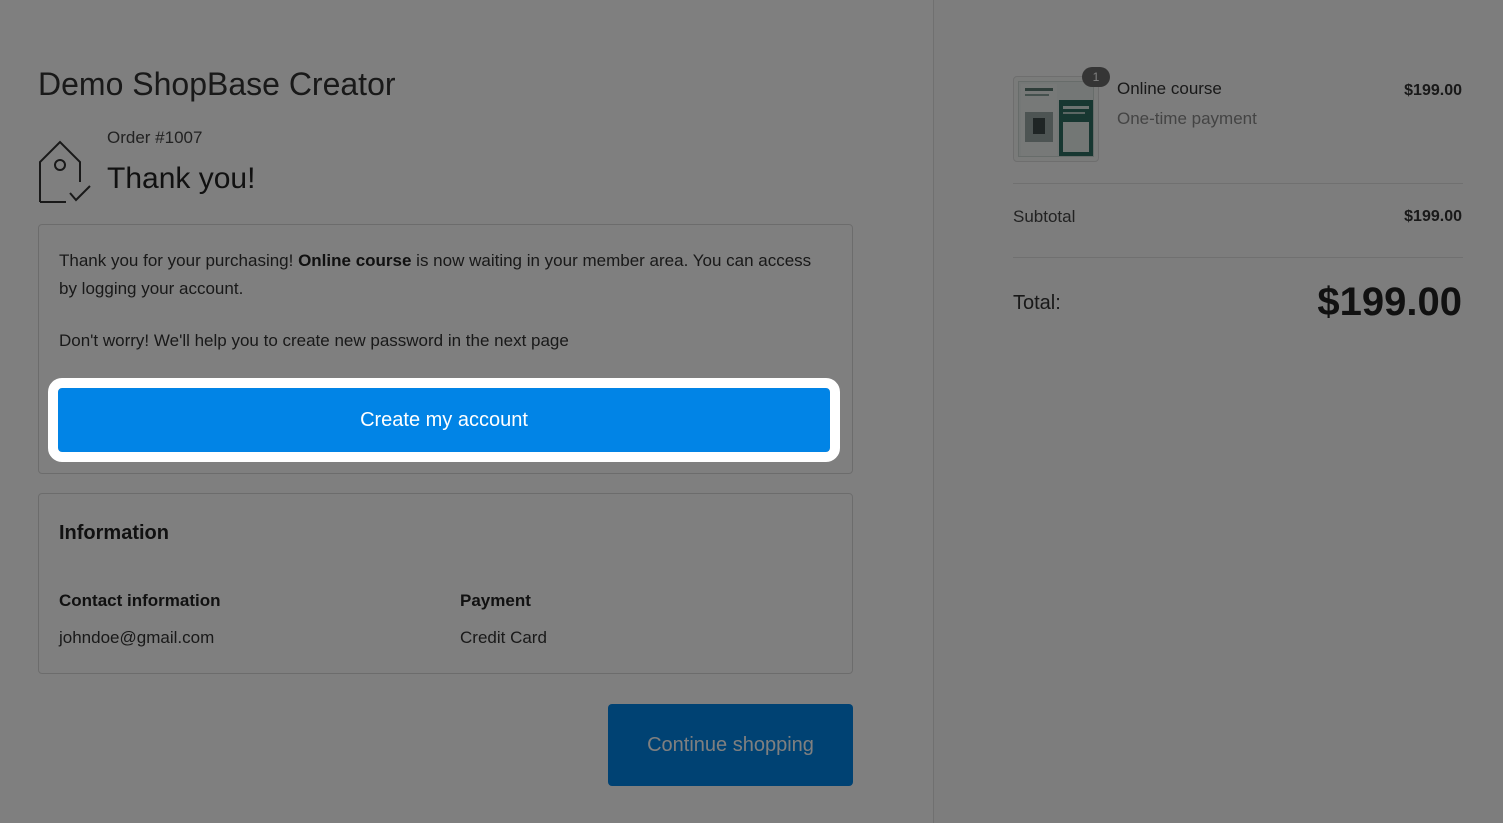 The height and width of the screenshot is (823, 1503). I want to click on product-thumbnail: 1, so click(1061, 114).